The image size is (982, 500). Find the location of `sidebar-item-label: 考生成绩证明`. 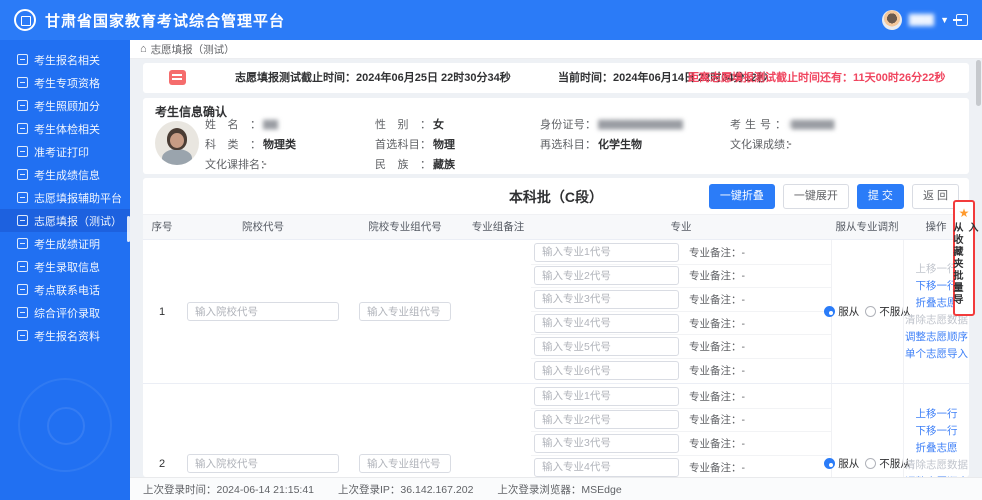

sidebar-item-label: 考生成绩证明 is located at coordinates (67, 244).